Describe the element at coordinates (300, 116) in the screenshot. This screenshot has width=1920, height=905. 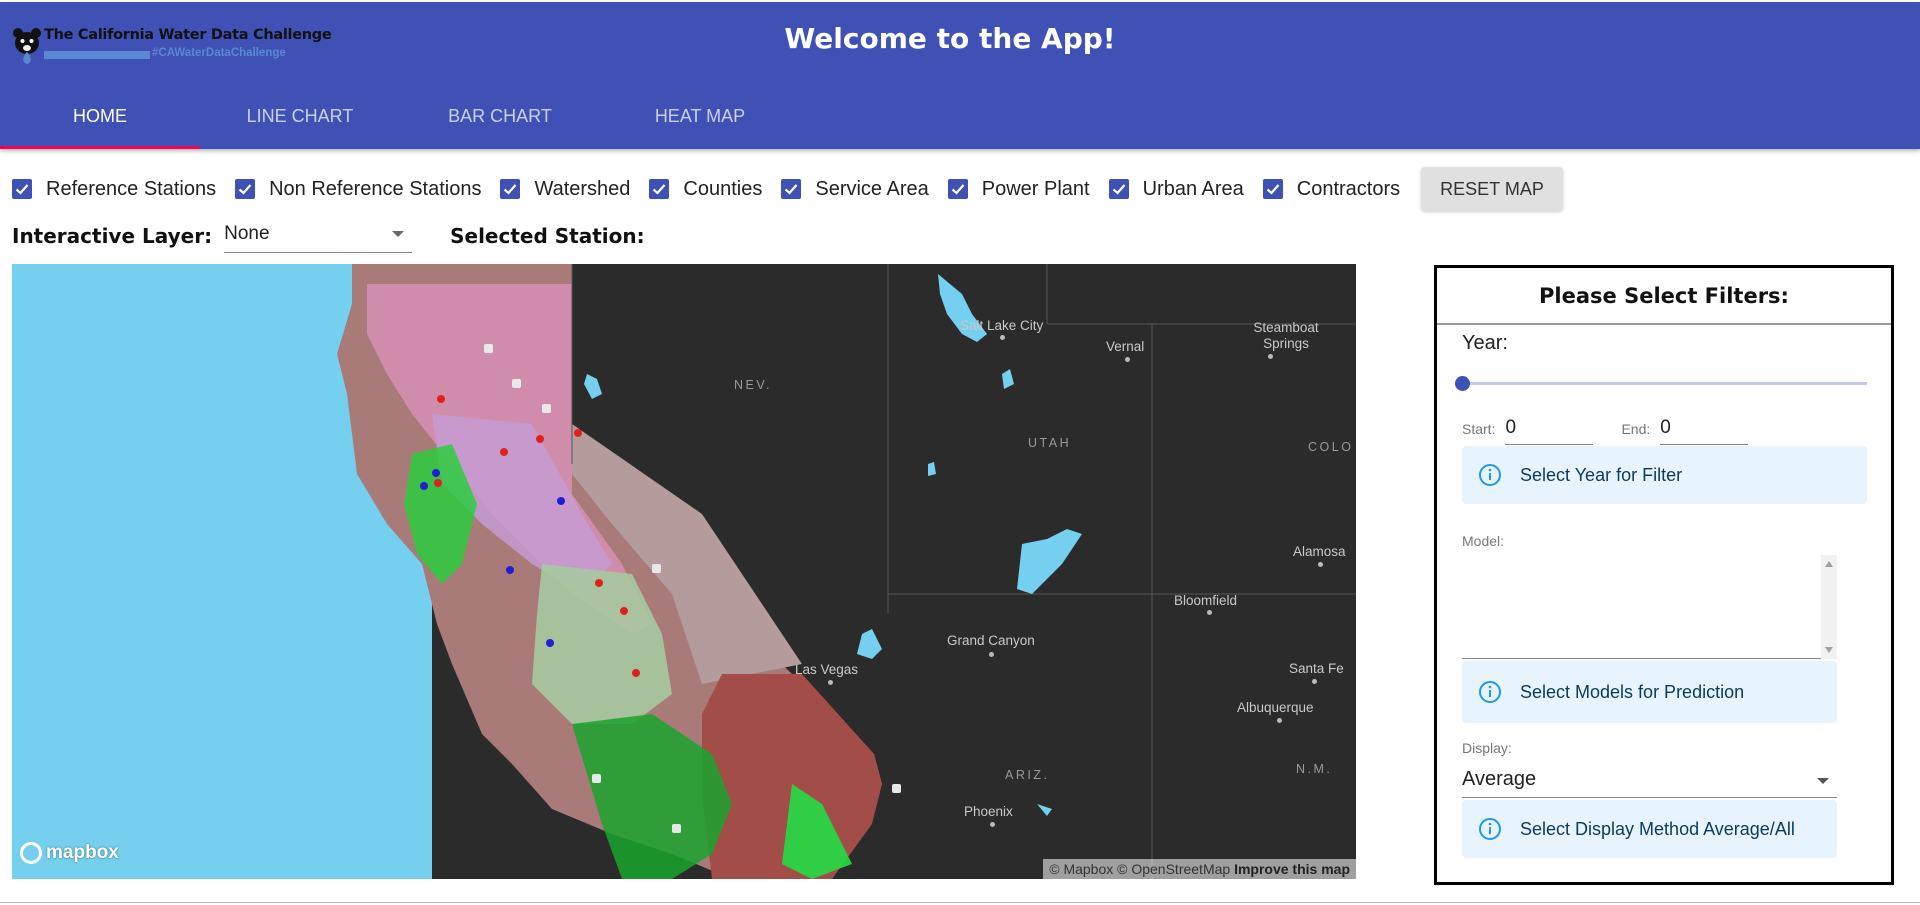
I see `tab-line-chart: LINE CHART` at that location.